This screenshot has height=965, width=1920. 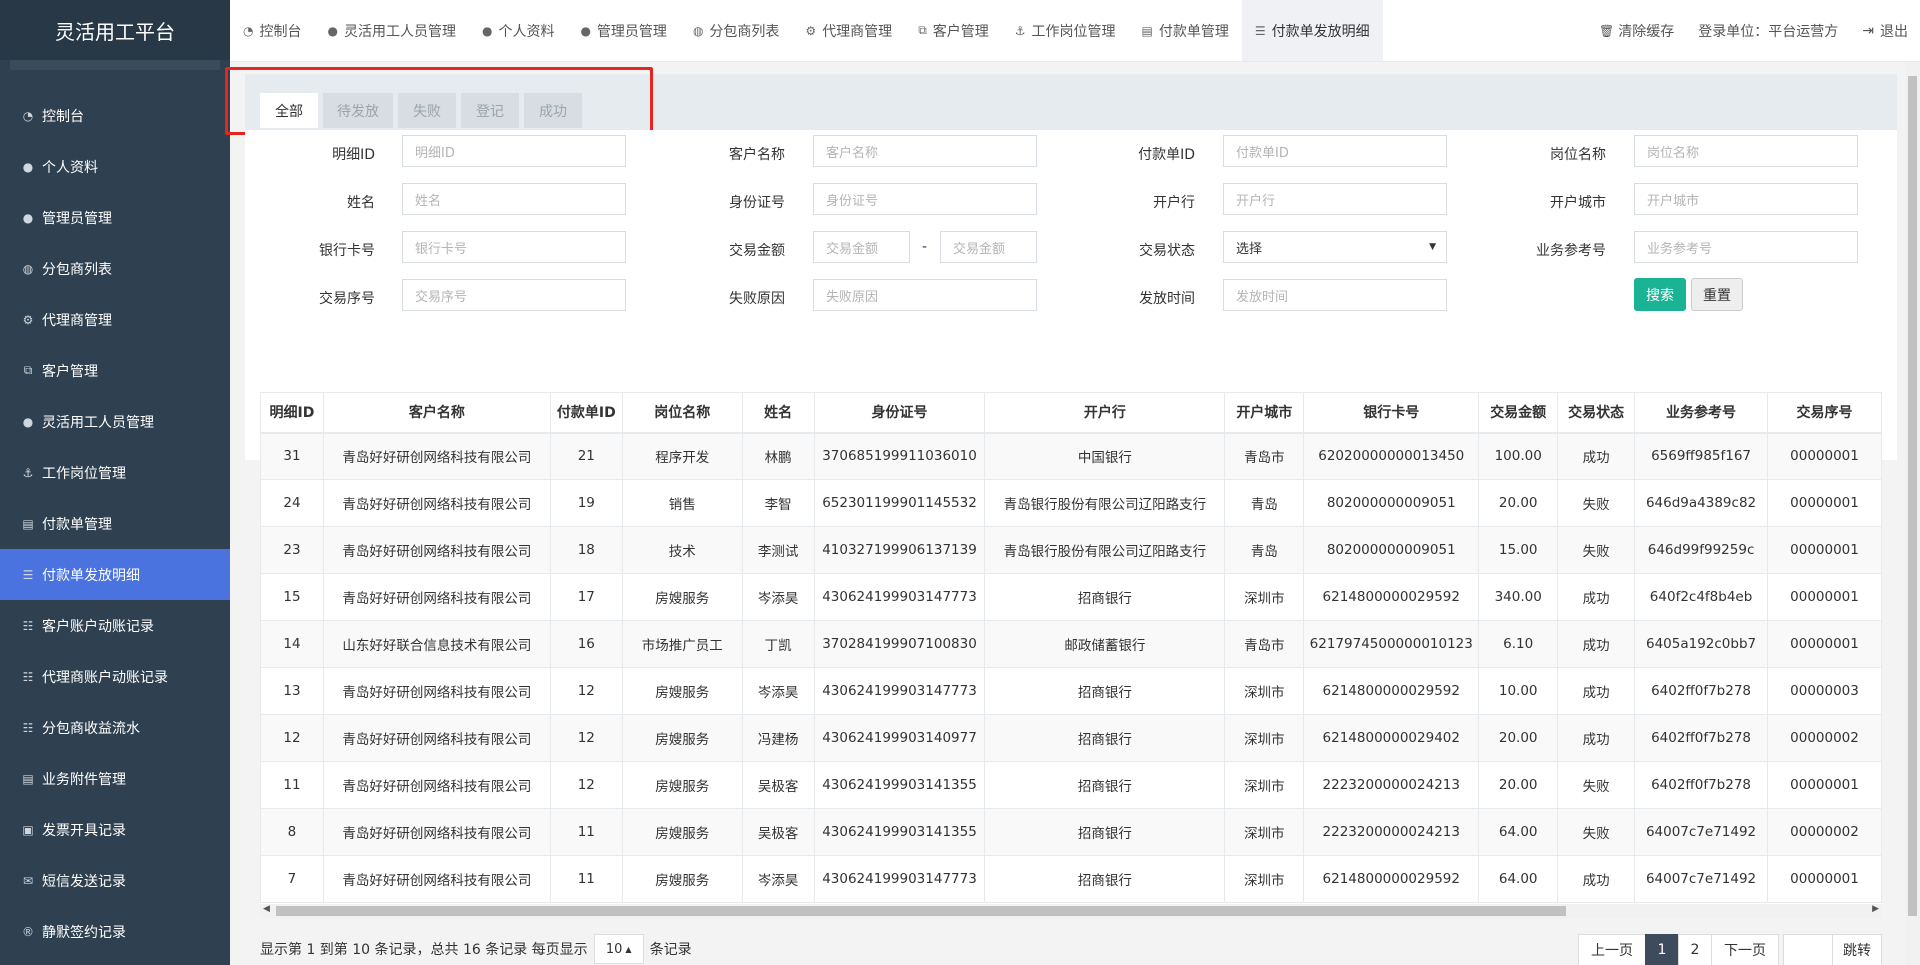 I want to click on top-tab-label: 个人资料, so click(x=526, y=31).